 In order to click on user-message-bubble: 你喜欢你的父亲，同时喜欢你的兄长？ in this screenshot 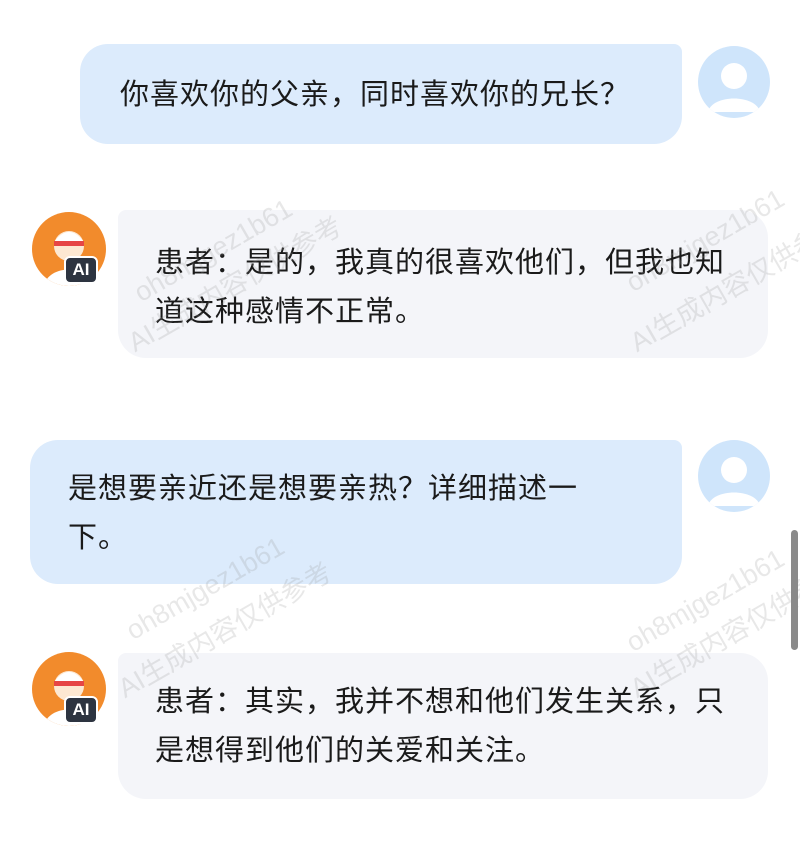, I will do `click(381, 94)`.